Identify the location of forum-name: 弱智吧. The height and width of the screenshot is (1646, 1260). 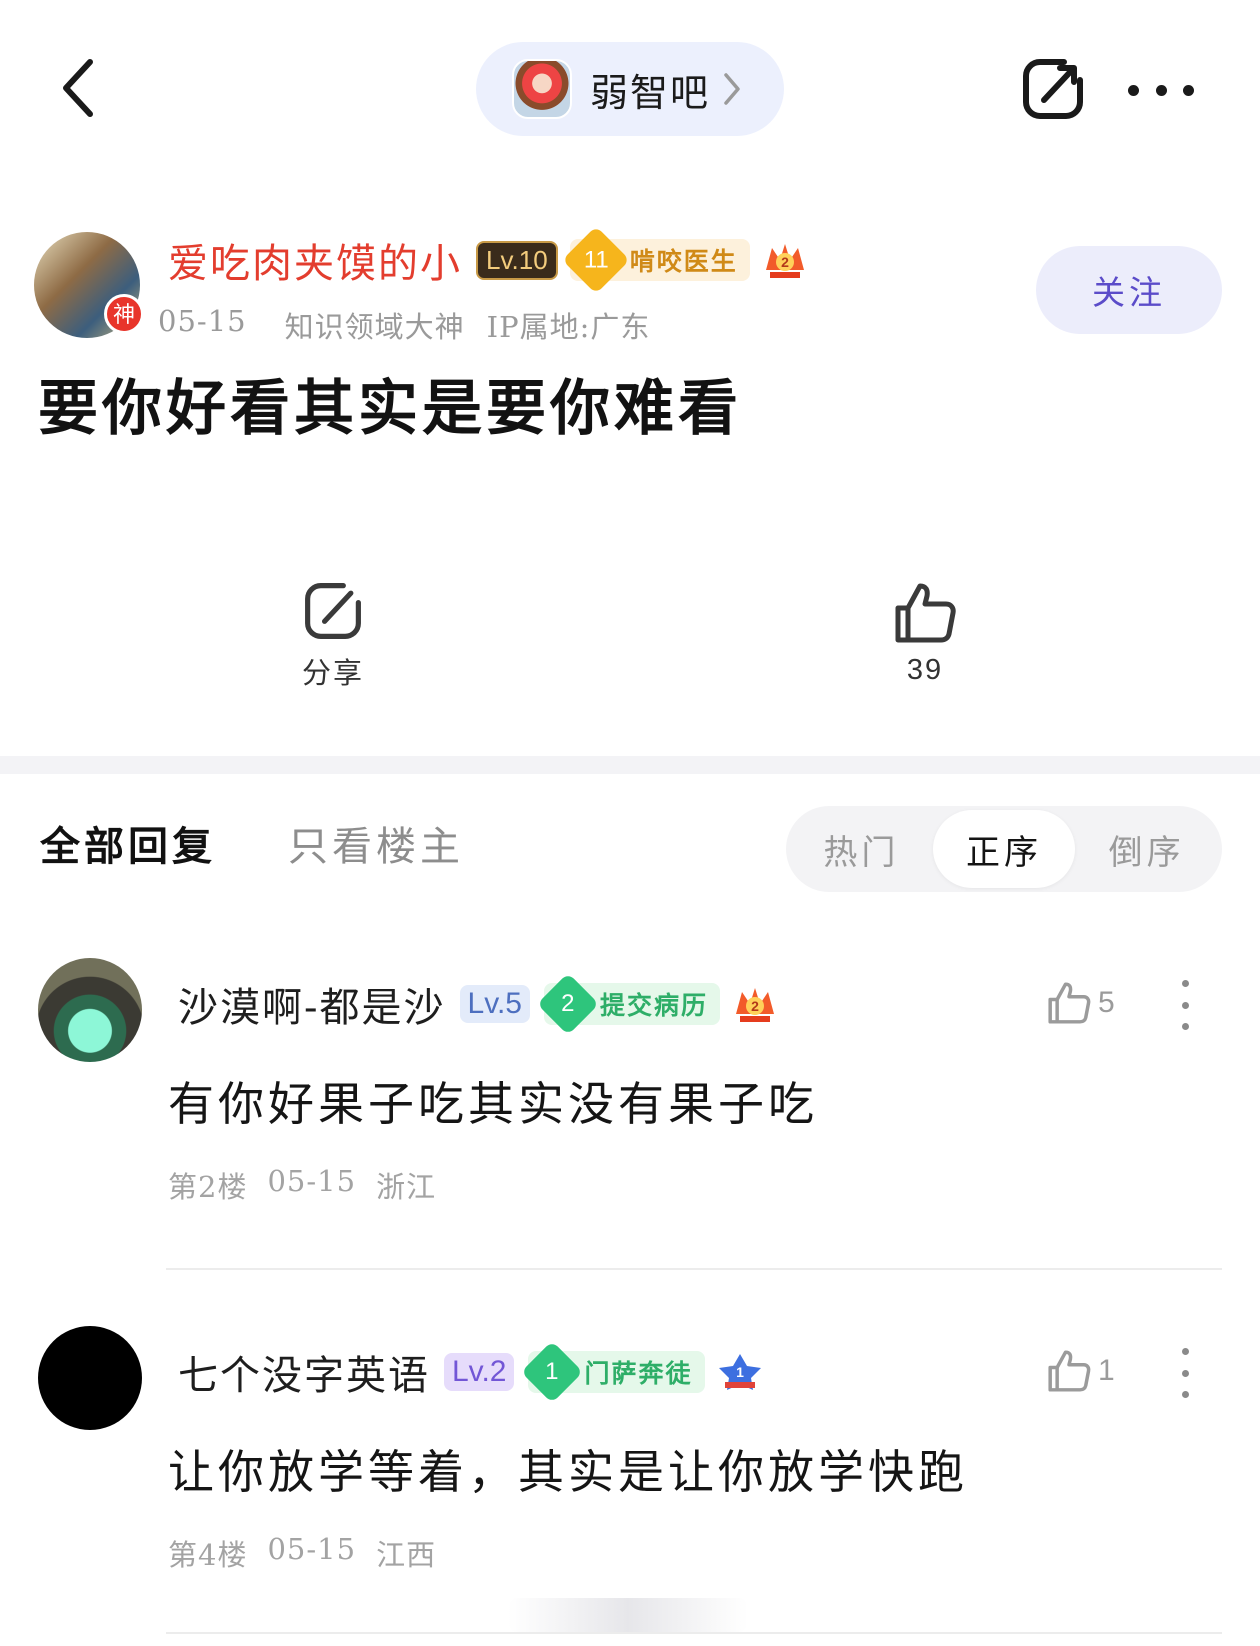
(650, 92).